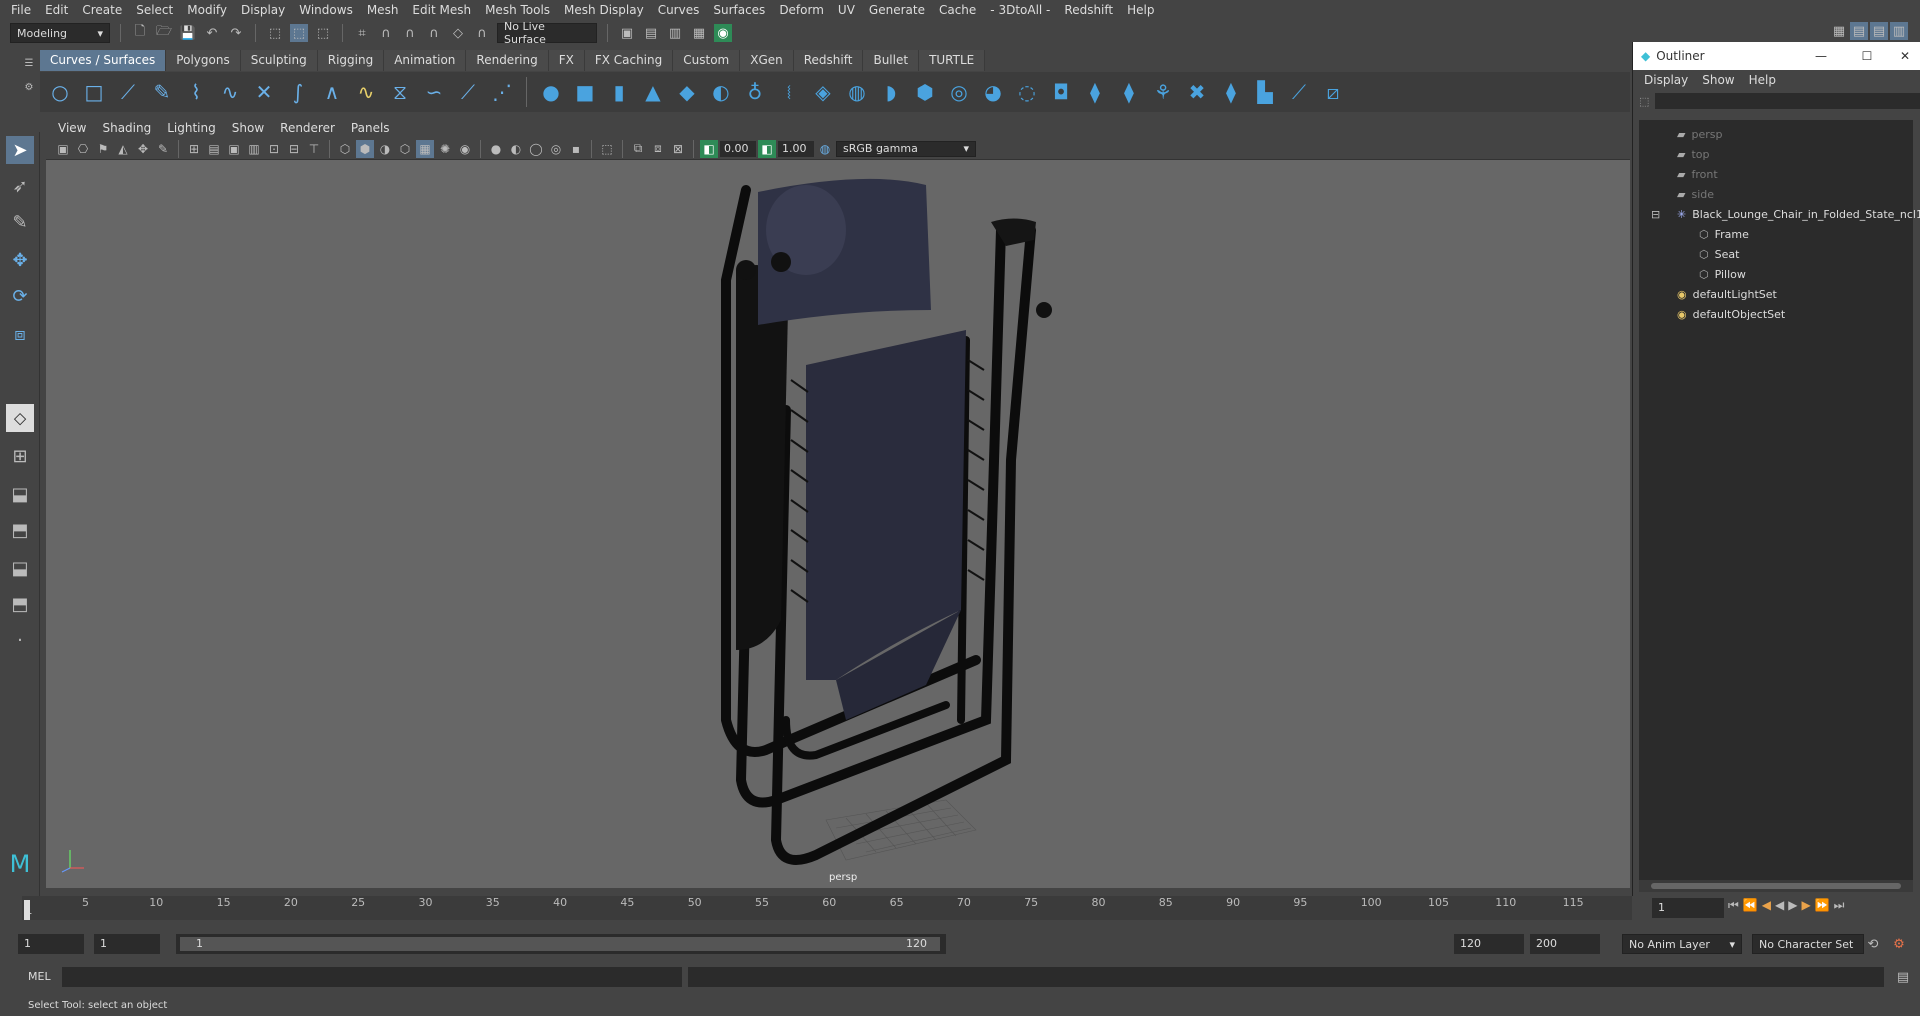  I want to click on shelf-tab: TURTLE, so click(952, 60).